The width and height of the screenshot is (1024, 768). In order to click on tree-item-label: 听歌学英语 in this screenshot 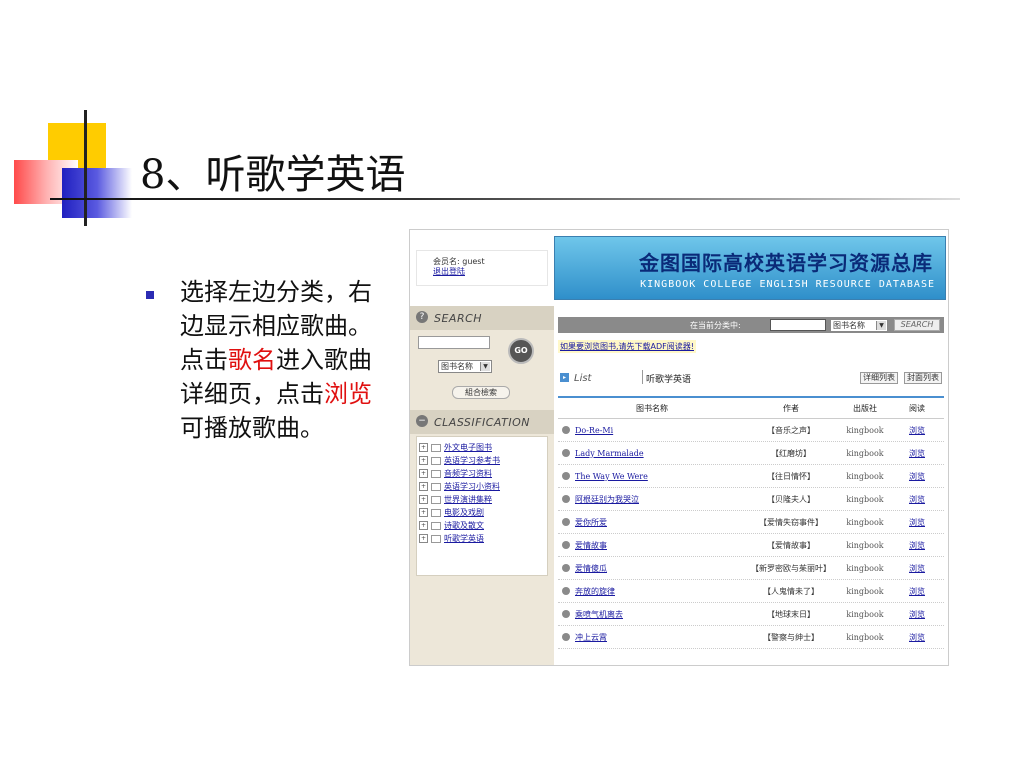, I will do `click(464, 538)`.